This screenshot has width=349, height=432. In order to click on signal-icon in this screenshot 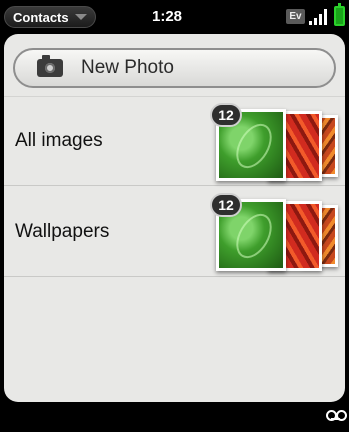, I will do `click(320, 17)`.